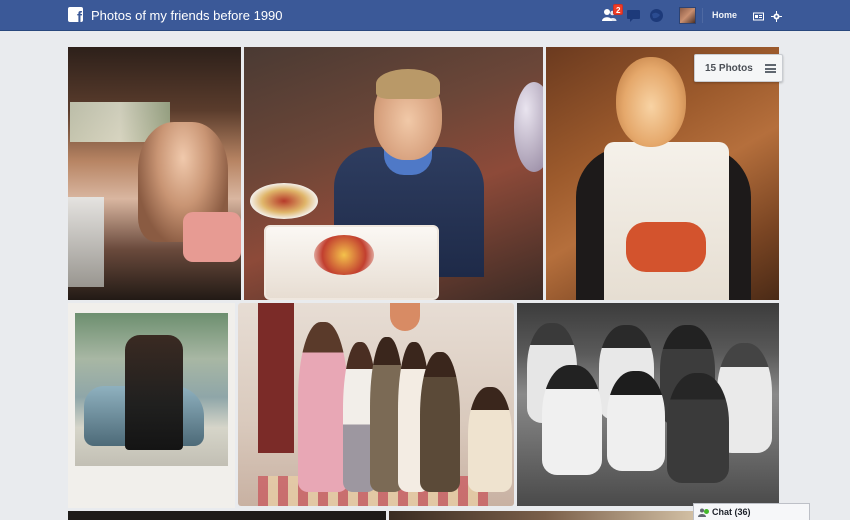 Image resolution: width=850 pixels, height=520 pixels. What do you see at coordinates (656, 15) in the screenshot?
I see `notifications-icon` at bounding box center [656, 15].